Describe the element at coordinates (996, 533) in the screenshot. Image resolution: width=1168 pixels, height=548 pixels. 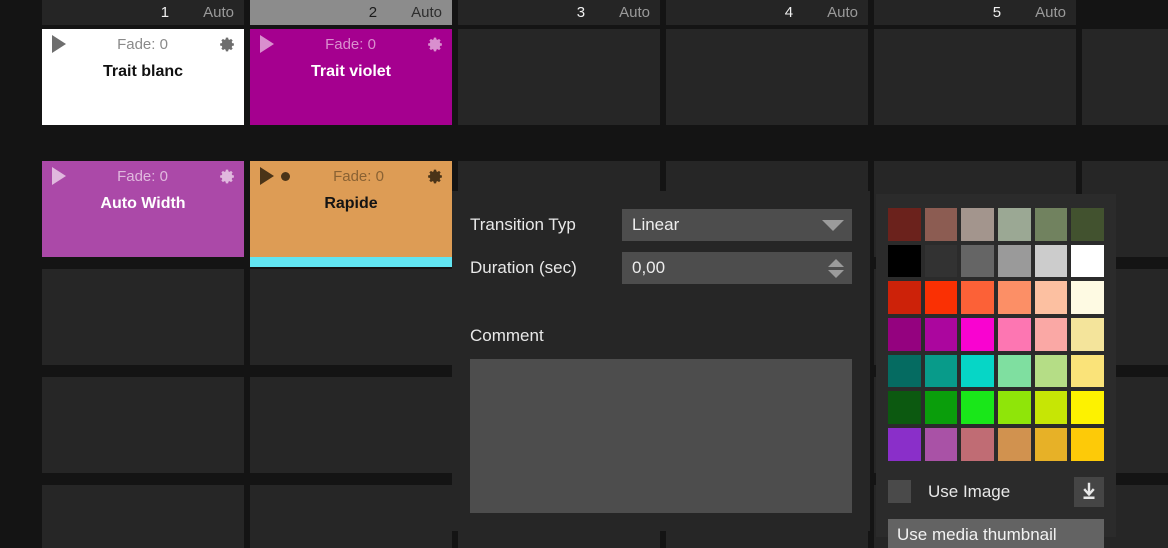
I see `use-media-thumbnail-button: Use media thumbnail` at that location.